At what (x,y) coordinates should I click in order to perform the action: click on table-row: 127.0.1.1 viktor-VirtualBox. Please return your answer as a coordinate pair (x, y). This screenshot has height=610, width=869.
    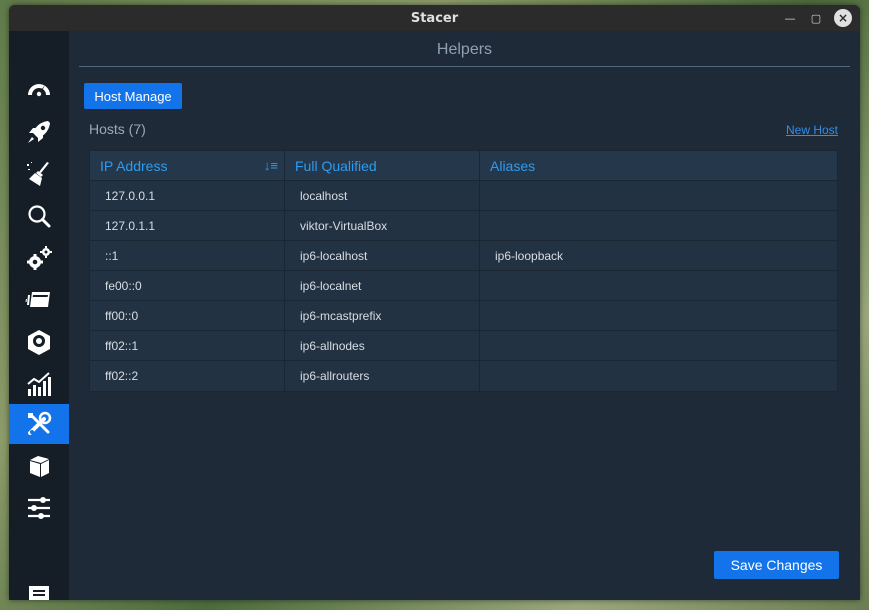
    Looking at the image, I should click on (463, 226).